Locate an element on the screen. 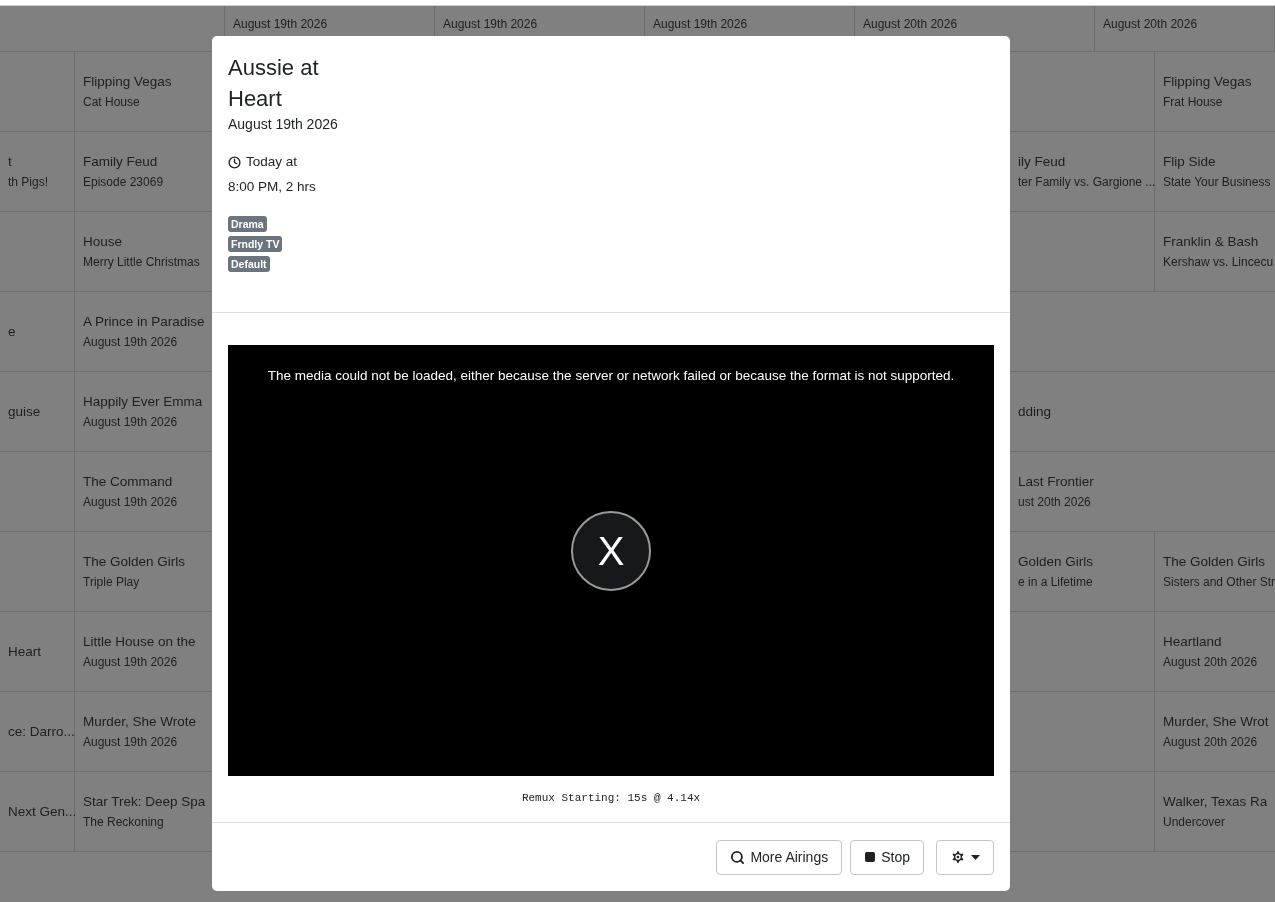  show-title: Little House on the is located at coordinates (140, 641).